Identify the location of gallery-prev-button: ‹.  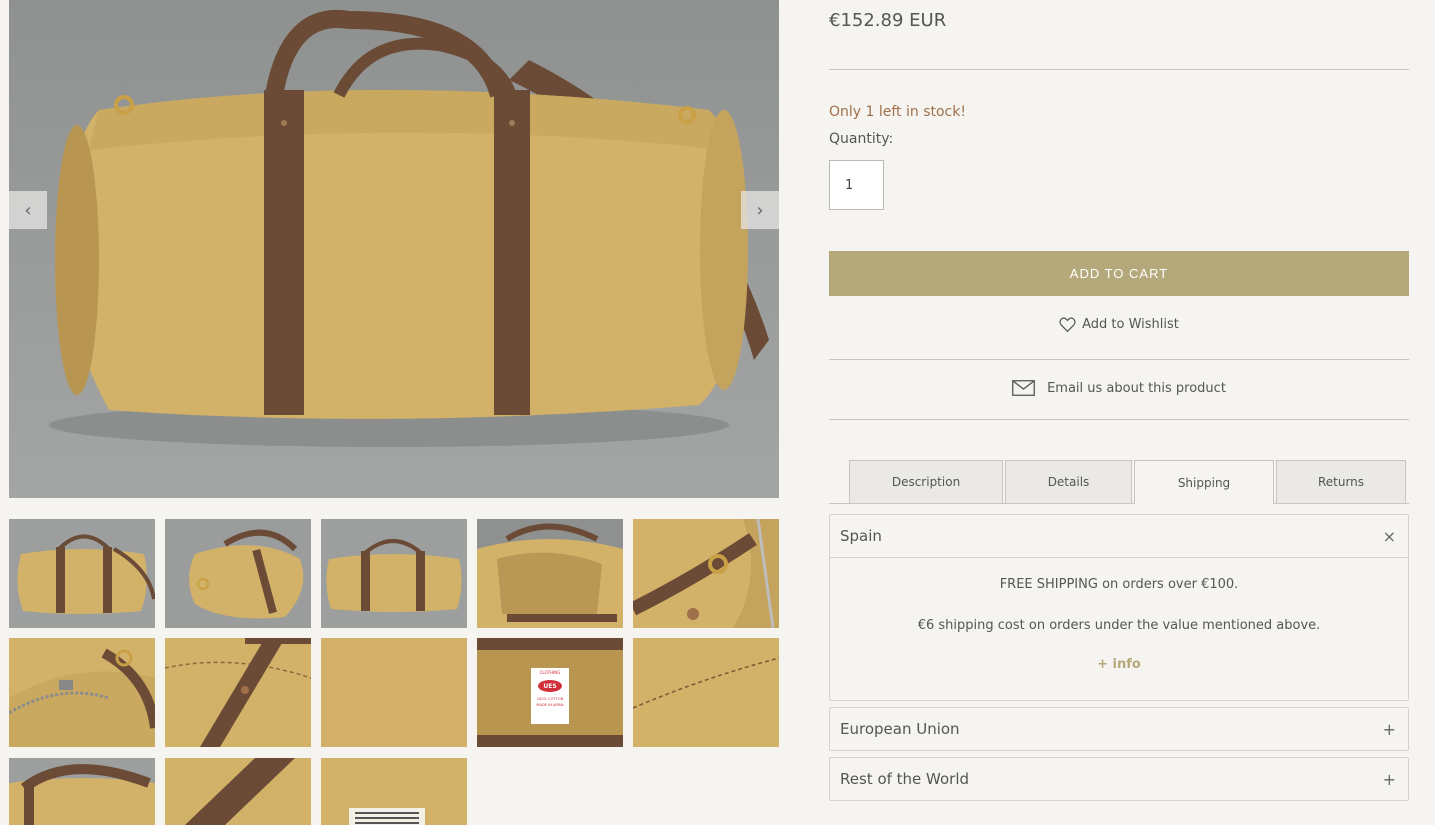
(28, 210).